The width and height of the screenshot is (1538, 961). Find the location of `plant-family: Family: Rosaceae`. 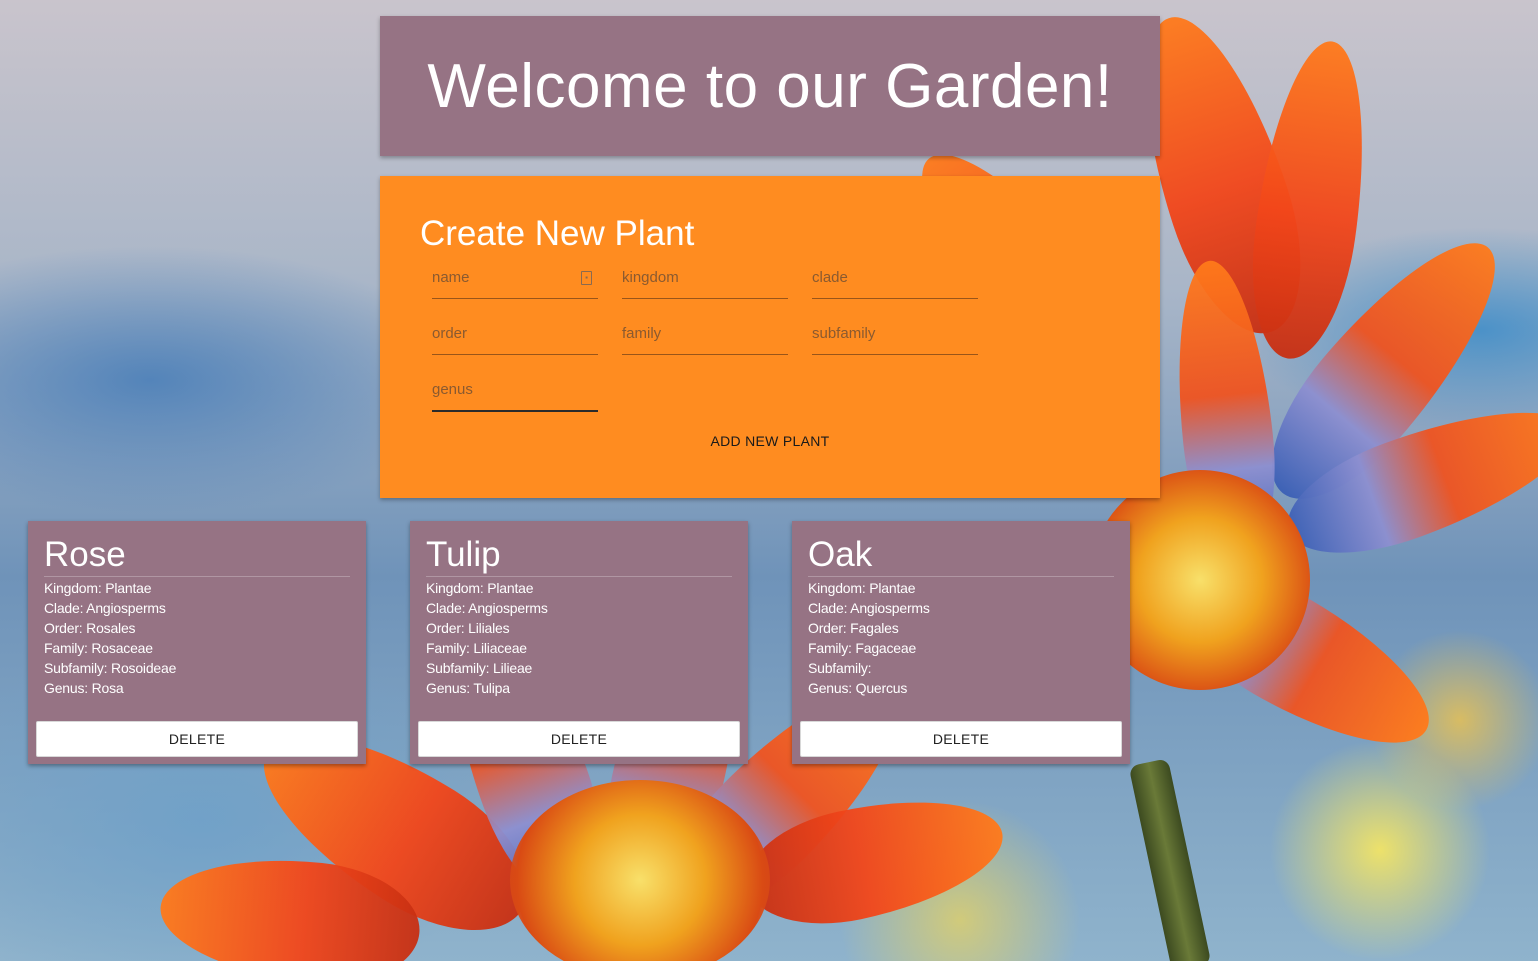

plant-family: Family: Rosaceae is located at coordinates (98, 648).